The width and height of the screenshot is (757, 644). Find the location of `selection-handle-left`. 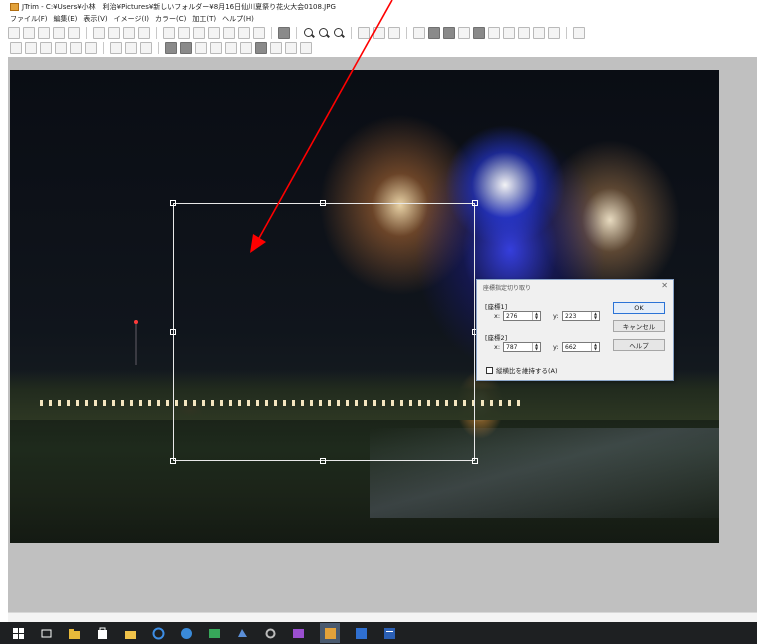

selection-handle-left is located at coordinates (173, 332).